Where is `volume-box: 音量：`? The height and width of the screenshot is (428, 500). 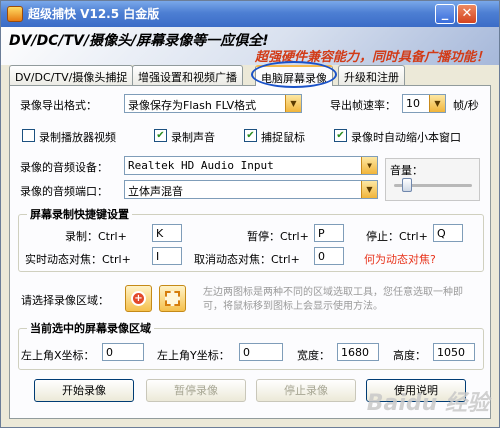
volume-box: 音量： is located at coordinates (432, 179).